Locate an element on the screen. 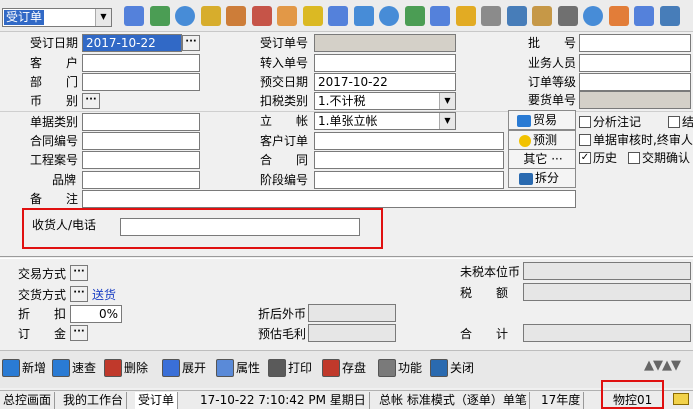 This screenshot has width=693, height=409. help-icon is located at coordinates (389, 16).